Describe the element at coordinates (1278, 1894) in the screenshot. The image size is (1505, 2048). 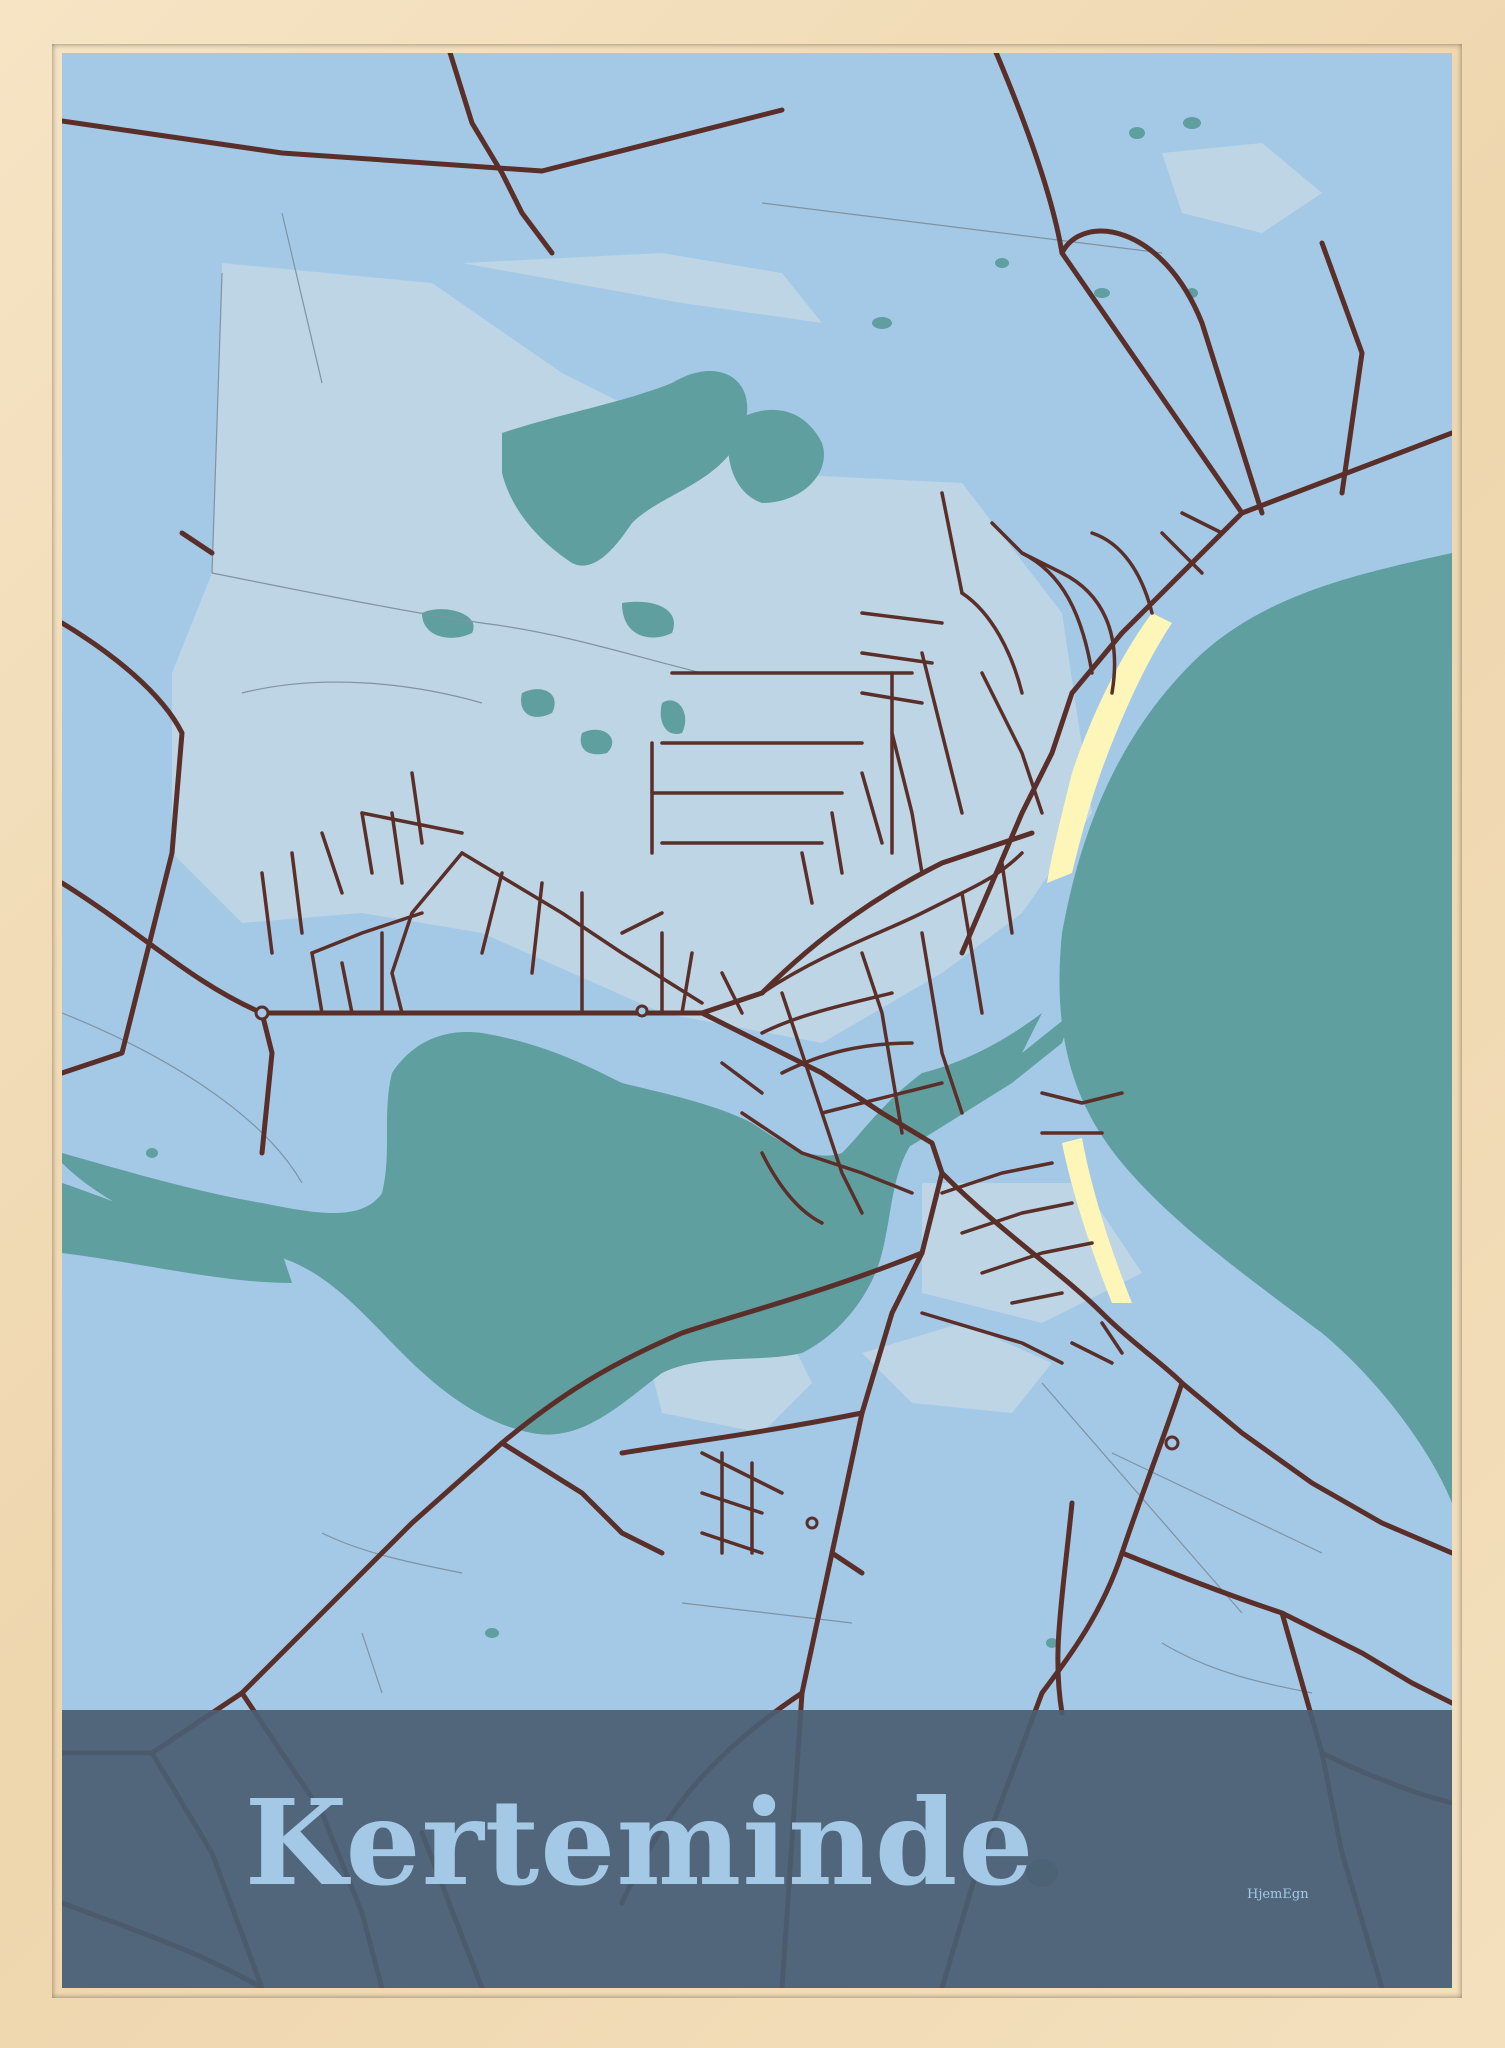
I see `brand-logo: HjemEgn` at that location.